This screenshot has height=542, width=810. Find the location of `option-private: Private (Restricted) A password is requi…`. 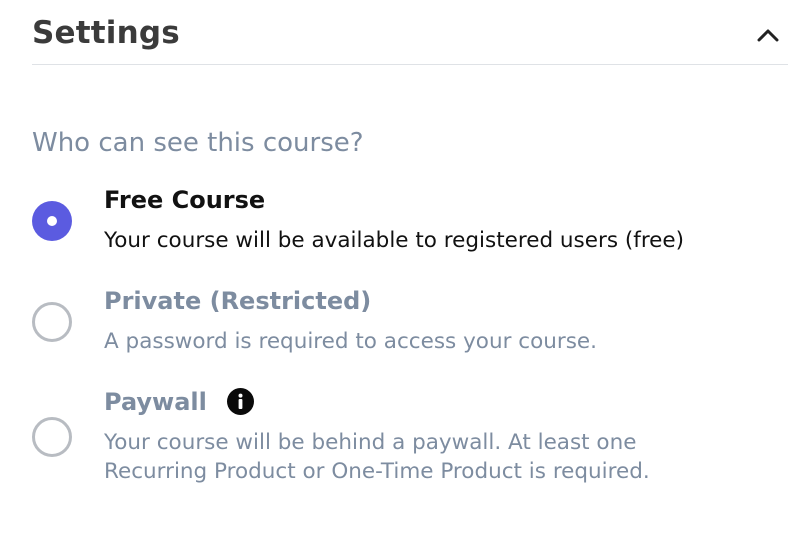

option-private: Private (Restricted) A password is requi… is located at coordinates (412, 322).